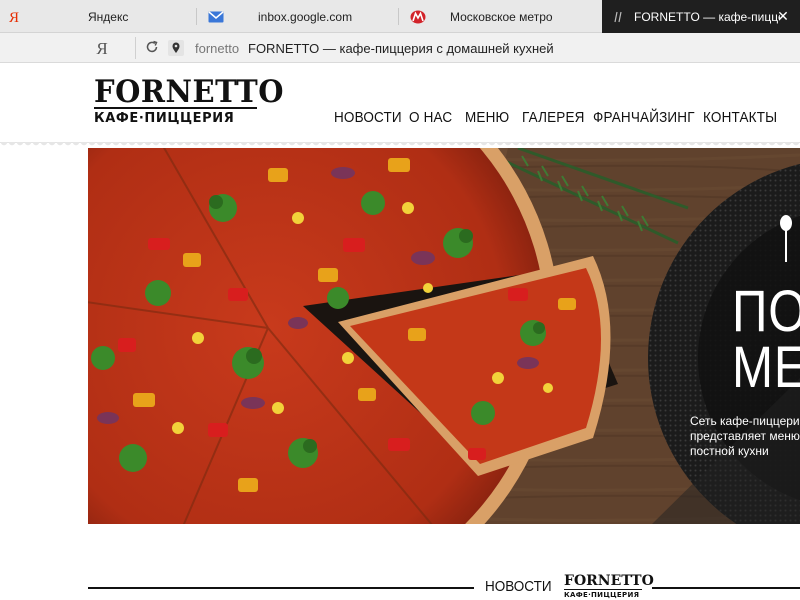 The image size is (800, 600). Describe the element at coordinates (216, 17) in the screenshot. I see `mail-icon` at that location.